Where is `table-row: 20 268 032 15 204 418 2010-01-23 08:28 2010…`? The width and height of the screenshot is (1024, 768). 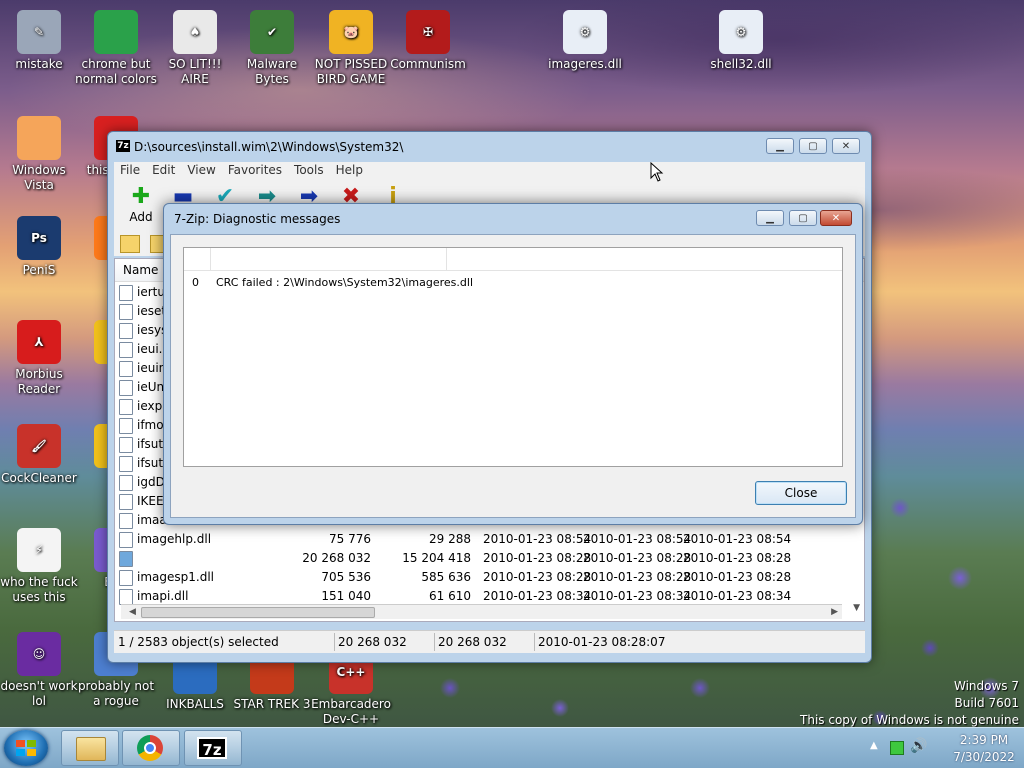 table-row: 20 268 032 15 204 418 2010-01-23 08:28 2010… is located at coordinates (485, 558).